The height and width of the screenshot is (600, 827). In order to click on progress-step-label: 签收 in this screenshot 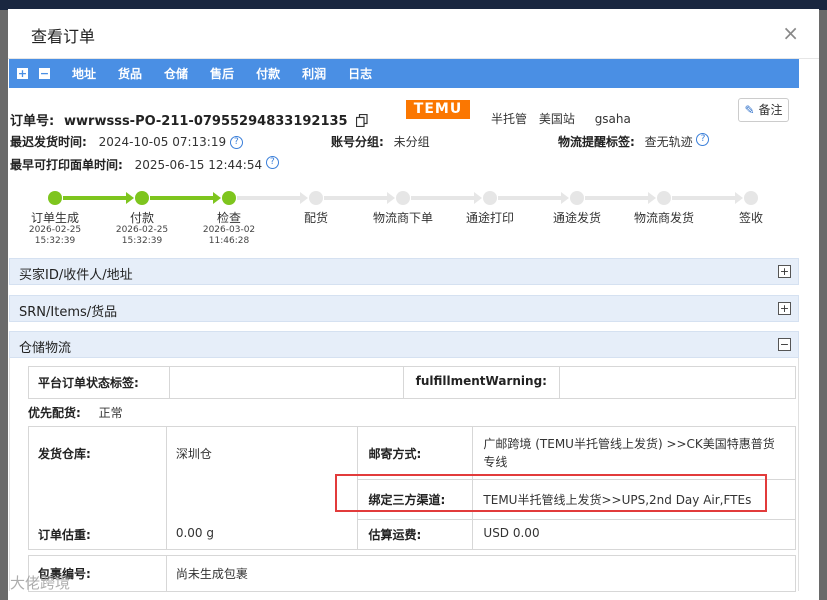, I will do `click(750, 218)`.